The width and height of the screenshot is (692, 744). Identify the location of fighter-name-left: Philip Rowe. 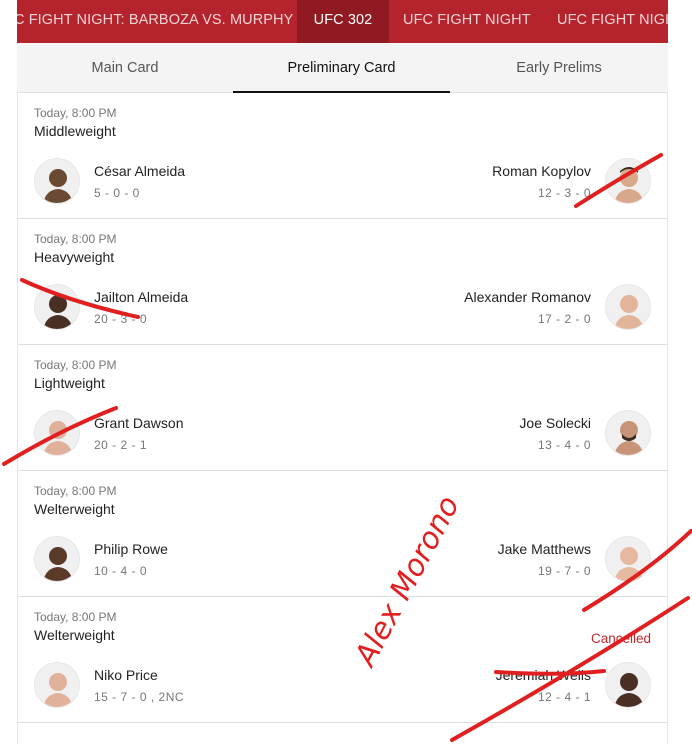
(131, 549).